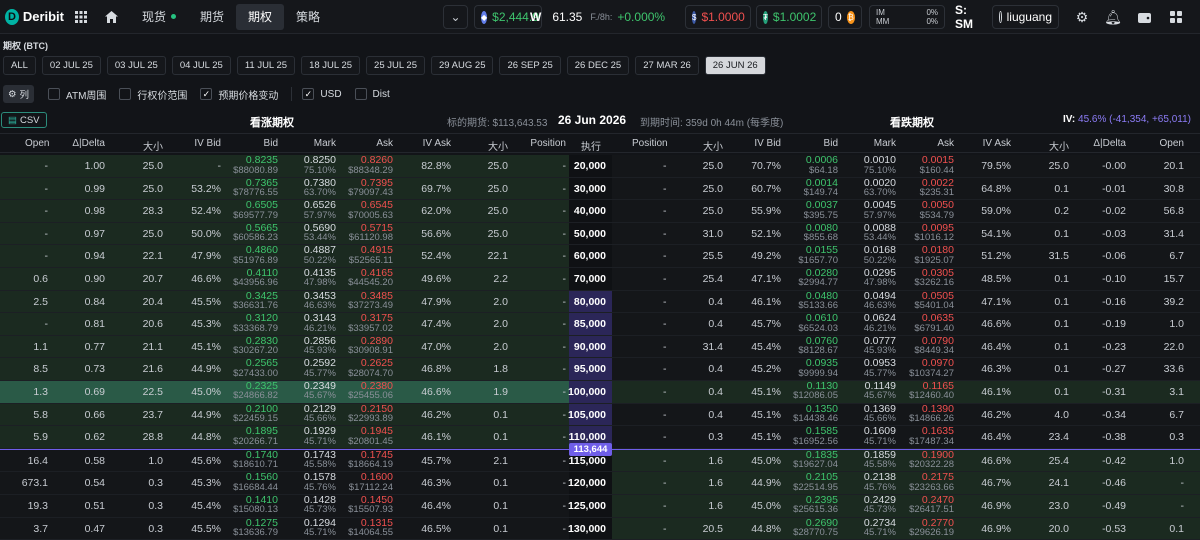 The height and width of the screenshot is (540, 1200). What do you see at coordinates (455, 17) in the screenshot?
I see `market-dropdown: ⌄` at bounding box center [455, 17].